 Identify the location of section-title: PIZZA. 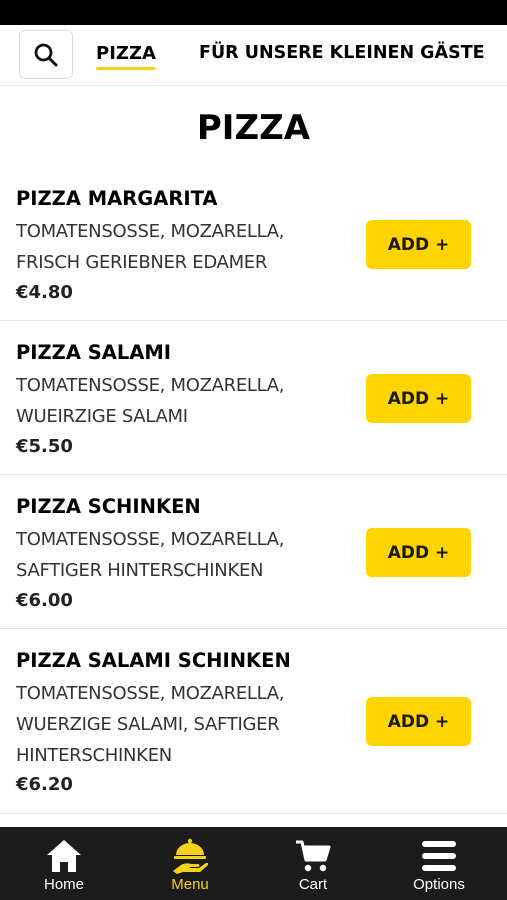
(253, 128).